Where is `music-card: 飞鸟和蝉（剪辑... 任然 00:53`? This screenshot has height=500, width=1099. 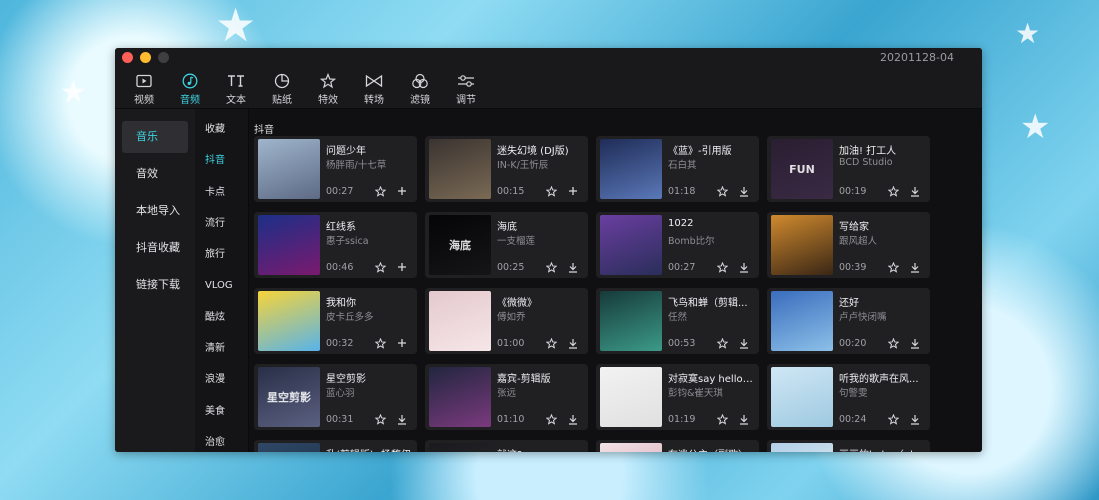
music-card: 飞鸟和蝉（剪辑... 任然 00:53 is located at coordinates (677, 321).